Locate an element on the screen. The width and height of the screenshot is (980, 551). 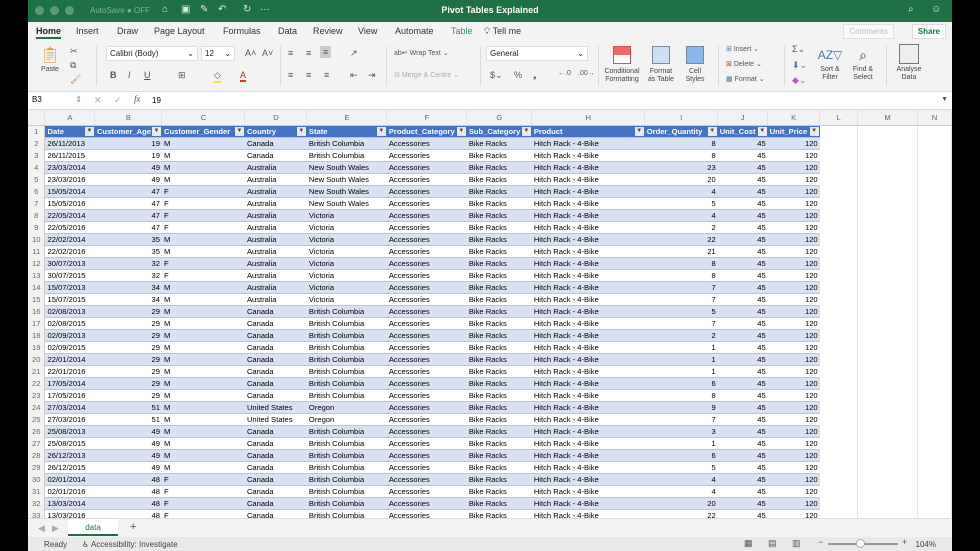
function-icon: fx is located at coordinates (137, 99).